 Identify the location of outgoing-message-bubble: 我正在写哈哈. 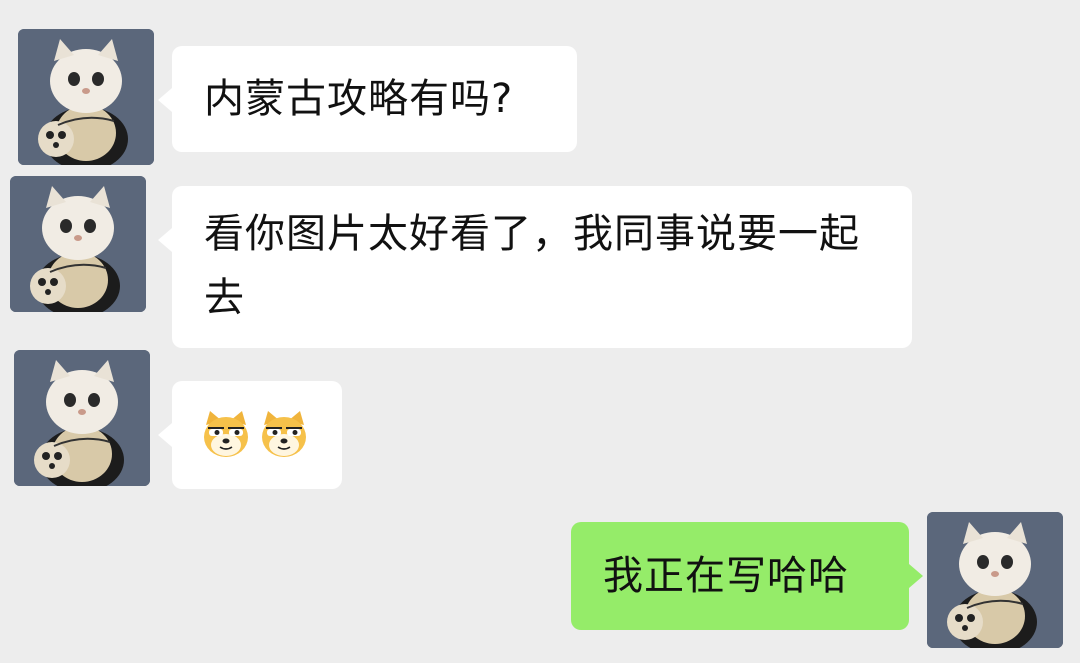
(747, 576).